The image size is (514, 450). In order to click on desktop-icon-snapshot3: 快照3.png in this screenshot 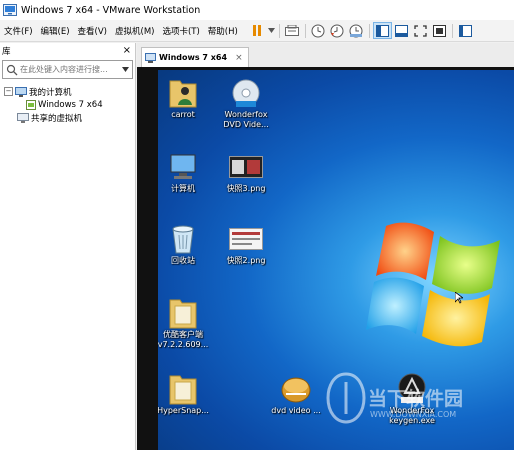, I will do `click(246, 172)`.